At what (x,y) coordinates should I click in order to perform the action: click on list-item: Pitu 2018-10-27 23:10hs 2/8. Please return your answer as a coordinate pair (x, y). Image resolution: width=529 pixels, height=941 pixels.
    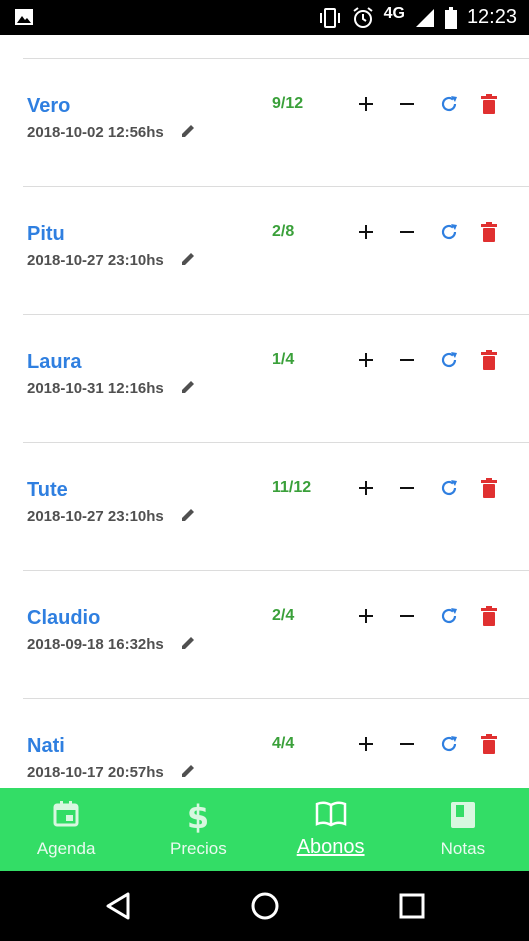
    Looking at the image, I should click on (264, 251).